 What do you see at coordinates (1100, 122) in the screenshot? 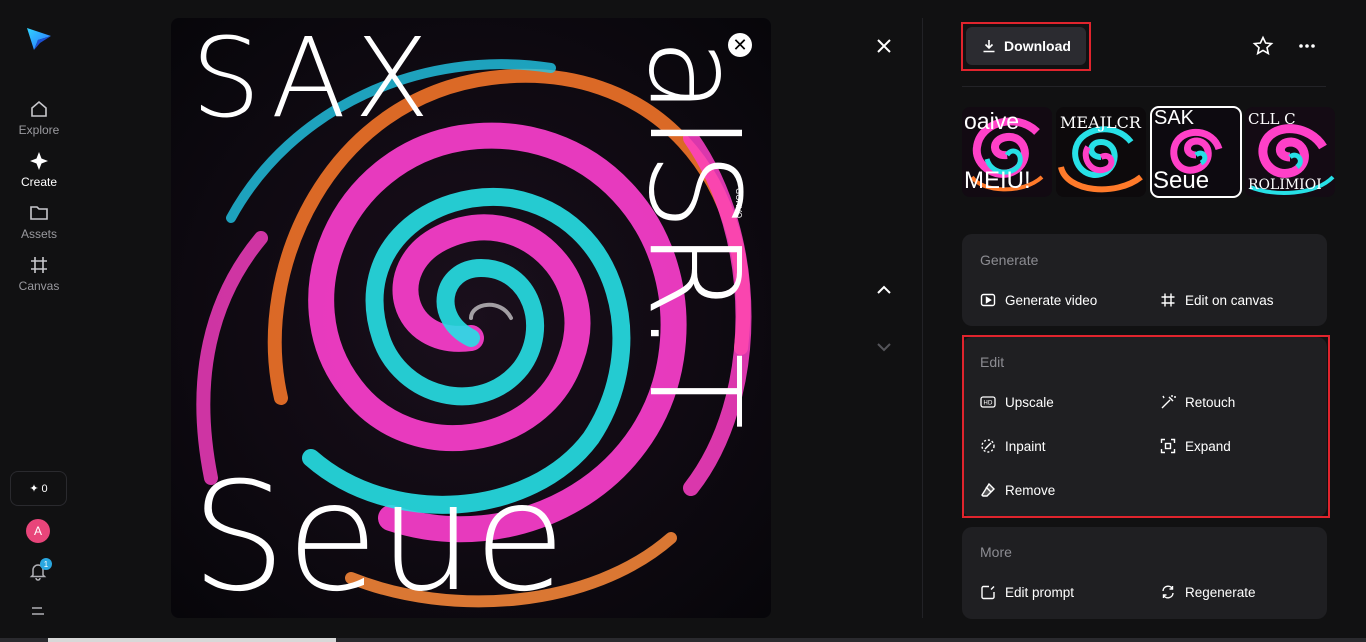
I see `thumbnail-2-top-text: MEAJLCR` at bounding box center [1100, 122].